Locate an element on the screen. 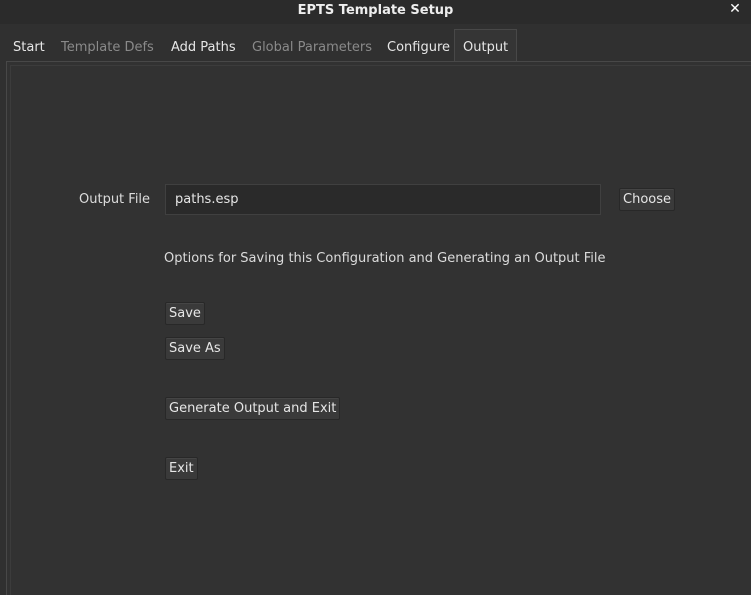 This screenshot has width=751, height=595. save-button: Save is located at coordinates (185, 313).